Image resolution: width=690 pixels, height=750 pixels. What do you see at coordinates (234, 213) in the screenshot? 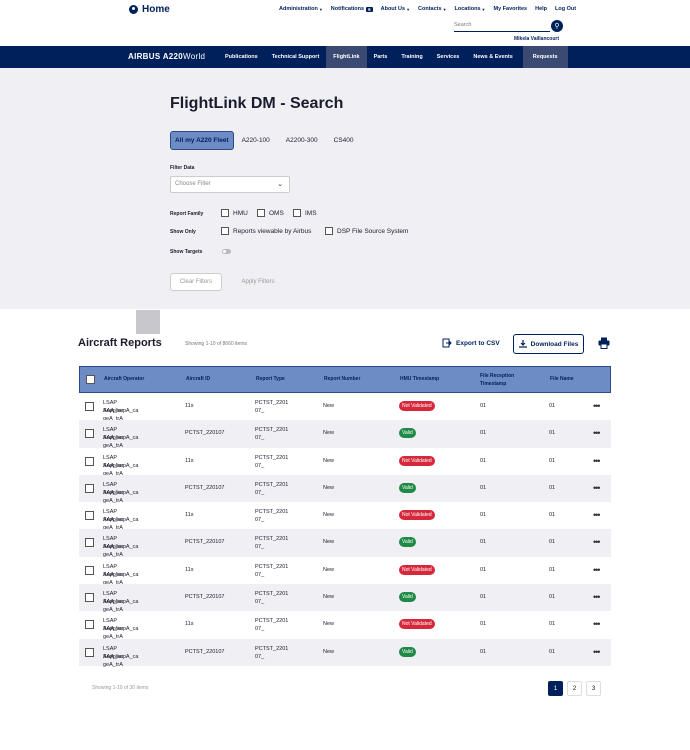
I see `option-hmu: HMU` at bounding box center [234, 213].